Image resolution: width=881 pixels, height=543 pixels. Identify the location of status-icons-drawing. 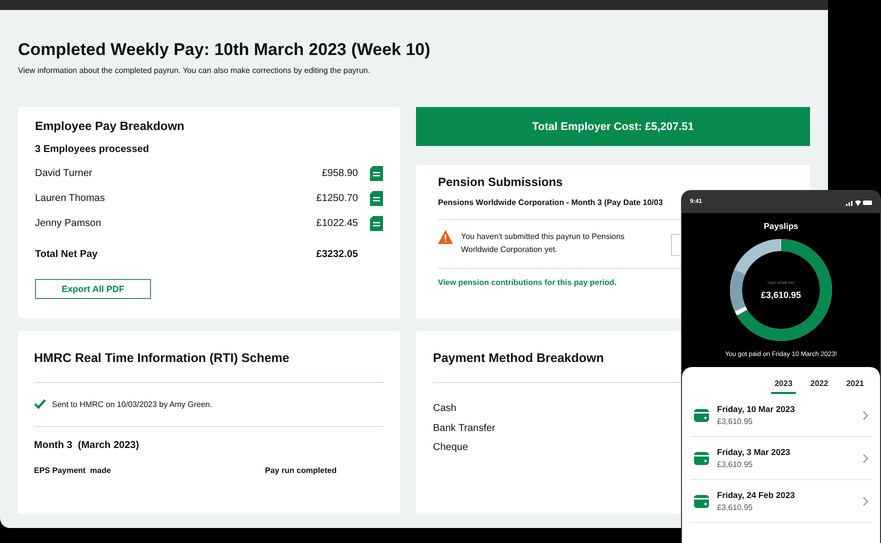
(859, 202).